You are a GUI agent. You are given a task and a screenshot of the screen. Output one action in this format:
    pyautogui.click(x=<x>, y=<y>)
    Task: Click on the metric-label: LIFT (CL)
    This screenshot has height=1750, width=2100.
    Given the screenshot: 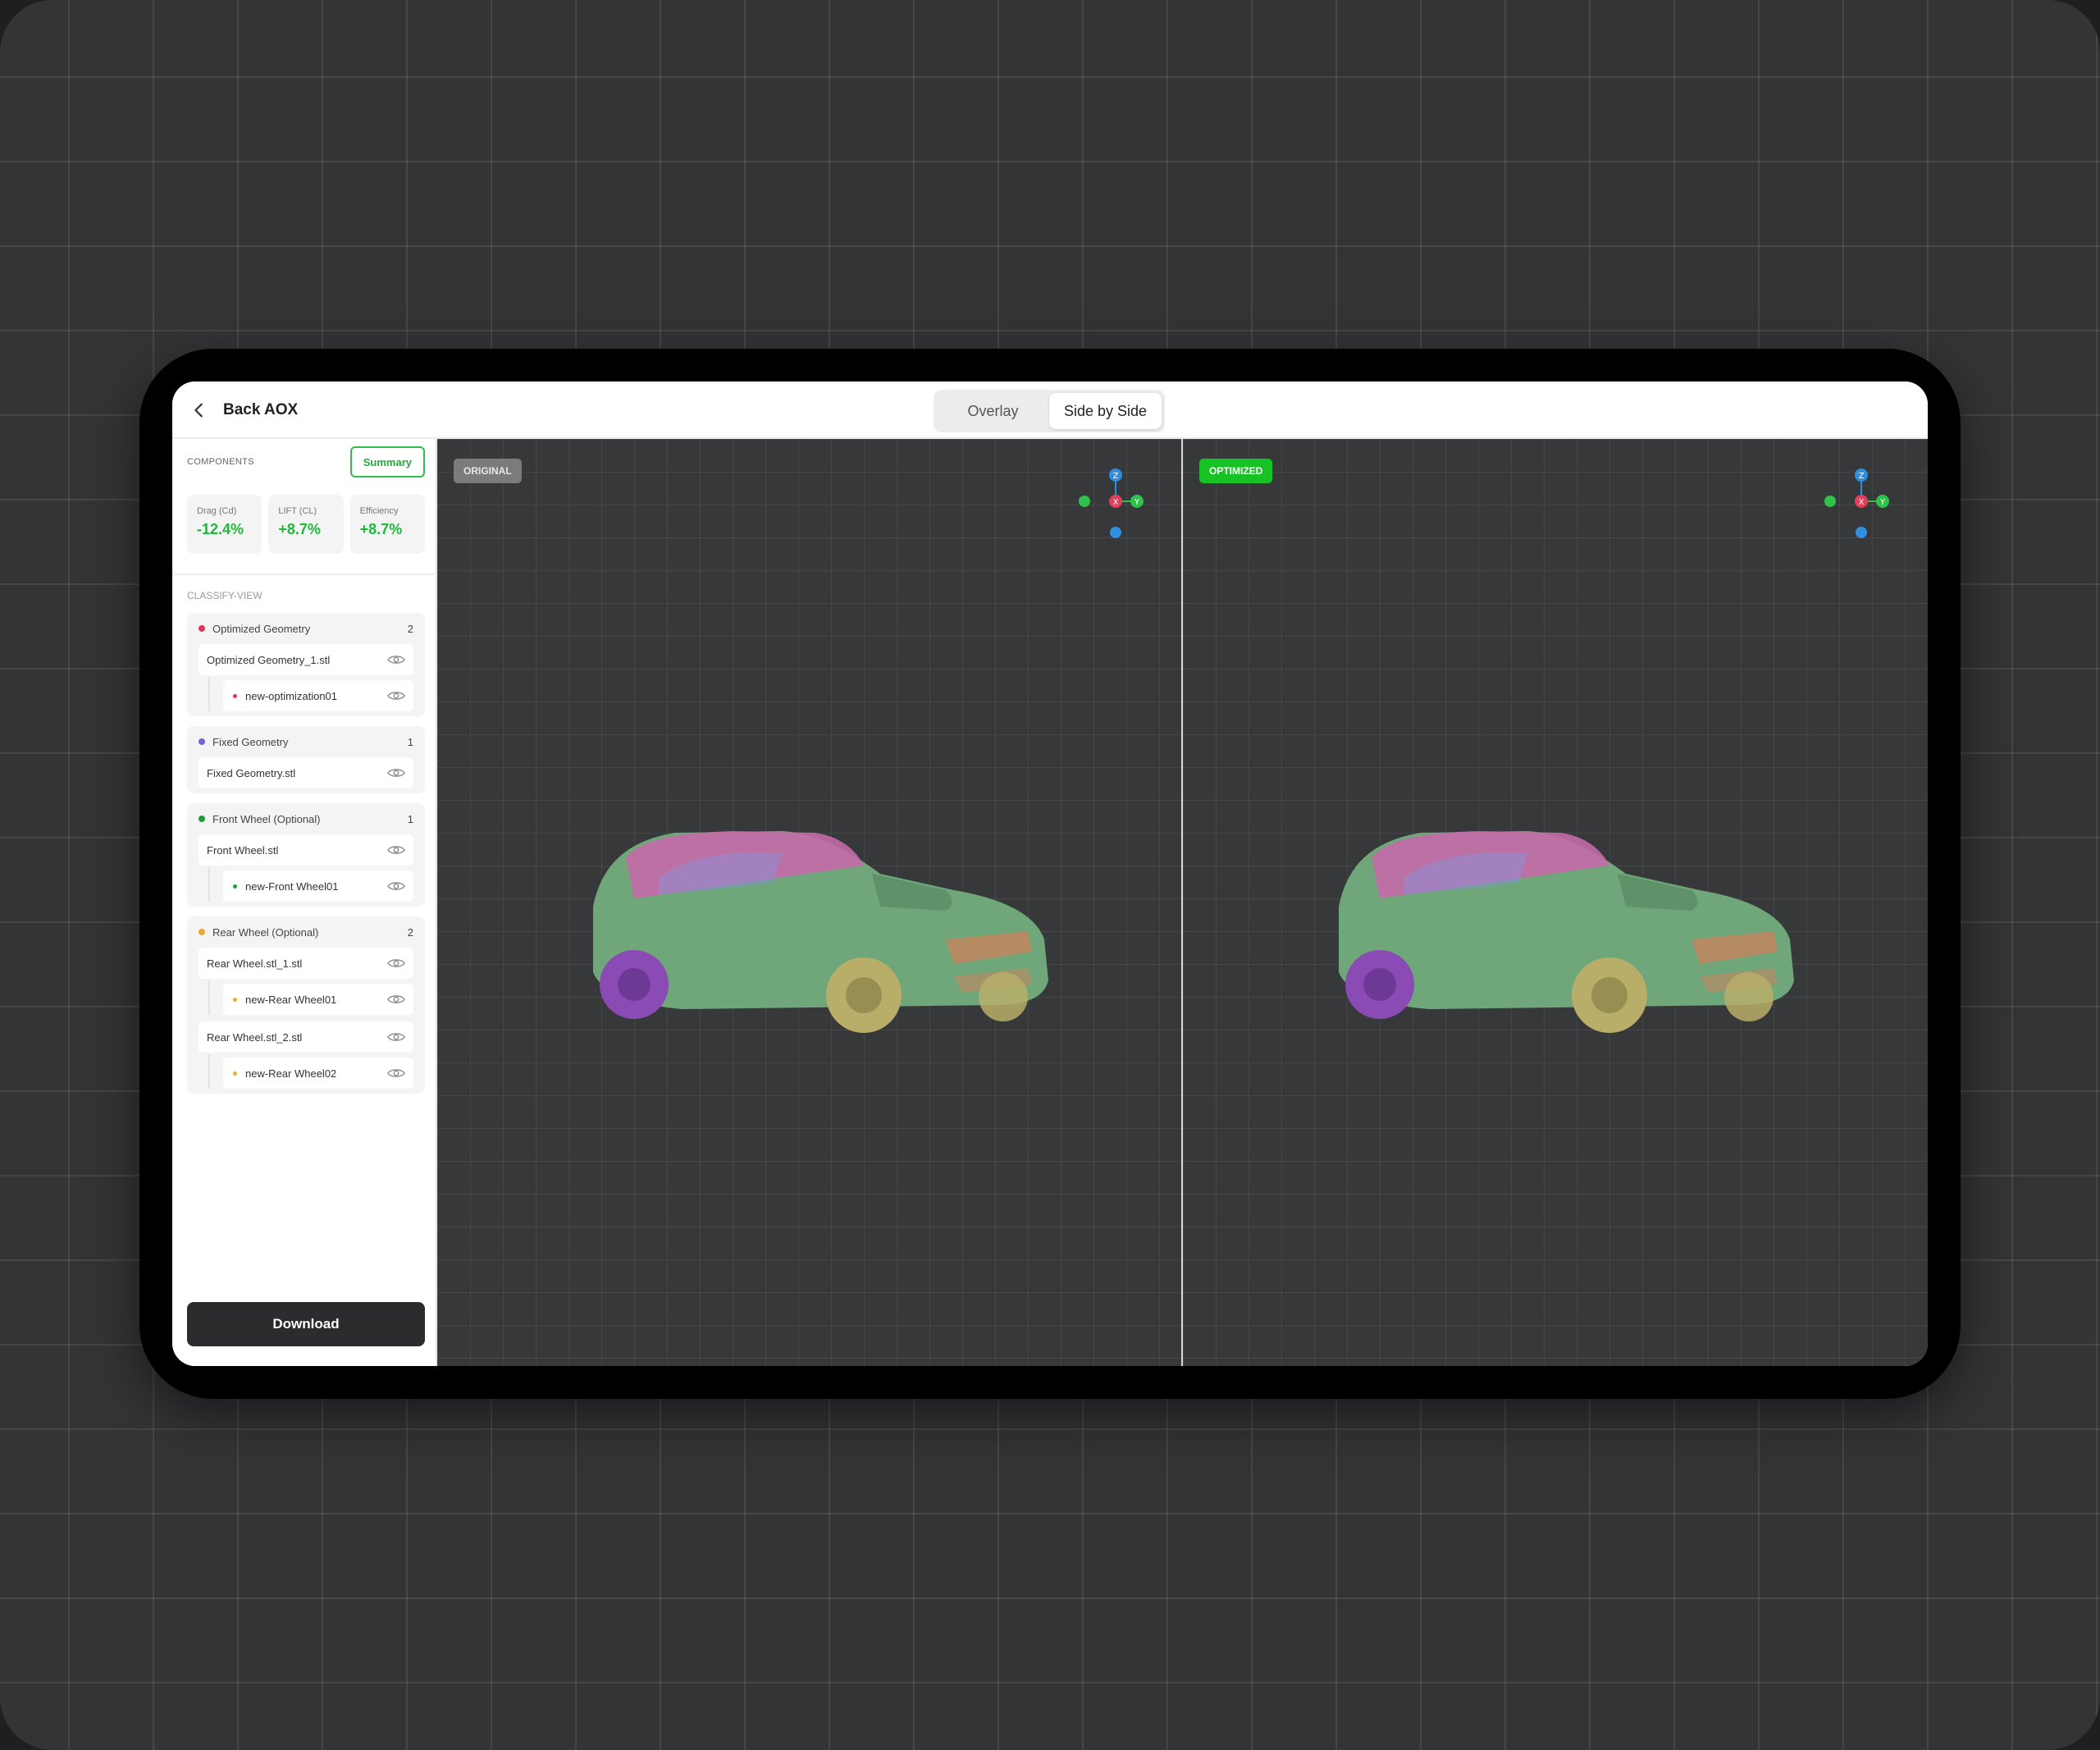 What is the action you would take?
    pyautogui.click(x=297, y=511)
    